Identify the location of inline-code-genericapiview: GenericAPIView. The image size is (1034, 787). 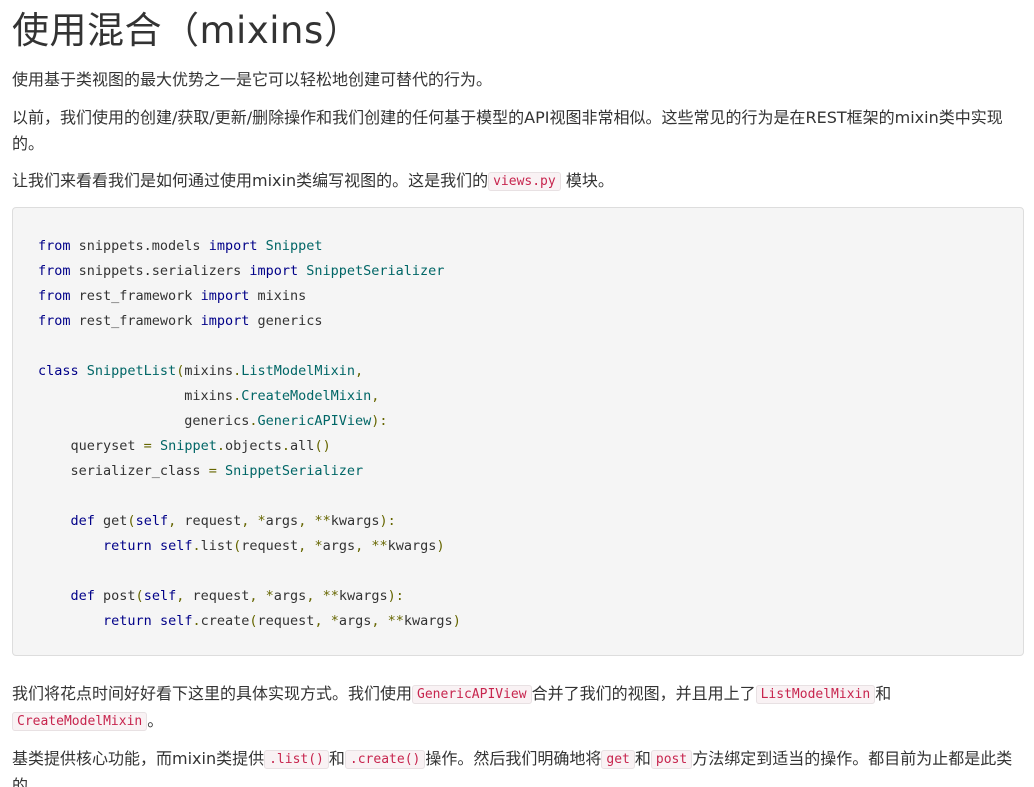
(472, 694).